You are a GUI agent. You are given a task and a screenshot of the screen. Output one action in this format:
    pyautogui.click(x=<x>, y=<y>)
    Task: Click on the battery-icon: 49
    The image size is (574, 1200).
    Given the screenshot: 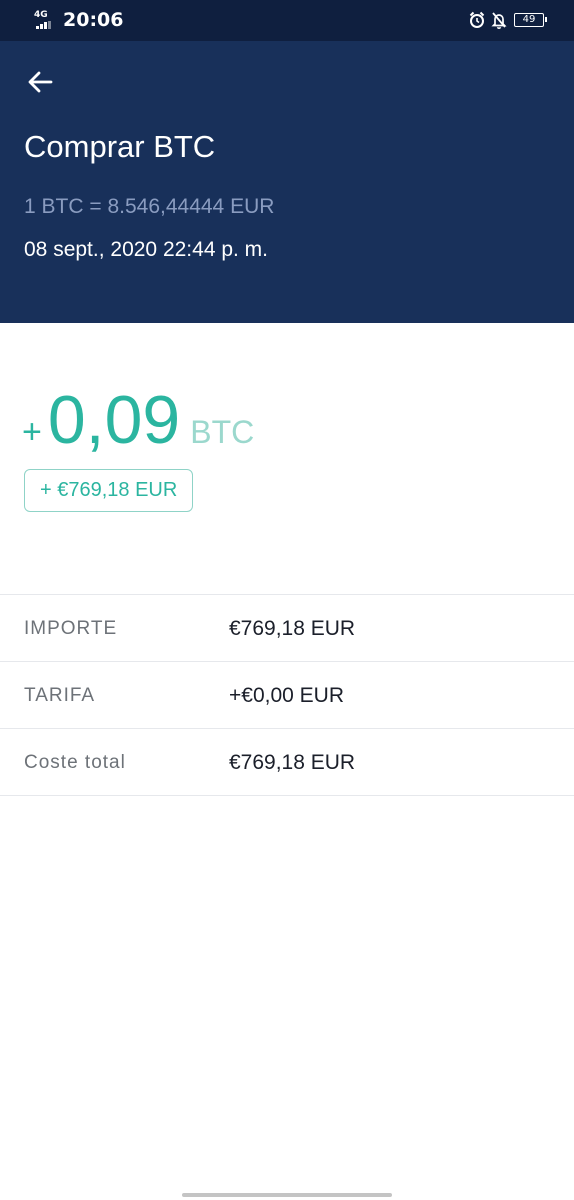 What is the action you would take?
    pyautogui.click(x=530, y=20)
    